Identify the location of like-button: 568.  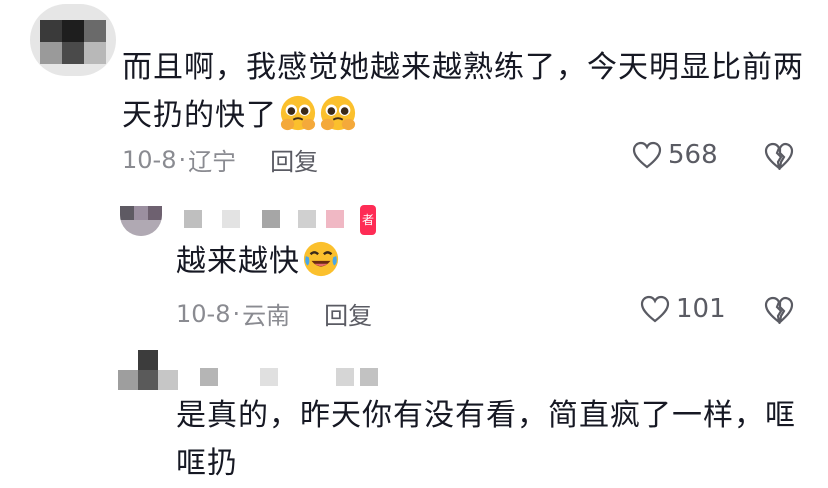
(675, 155).